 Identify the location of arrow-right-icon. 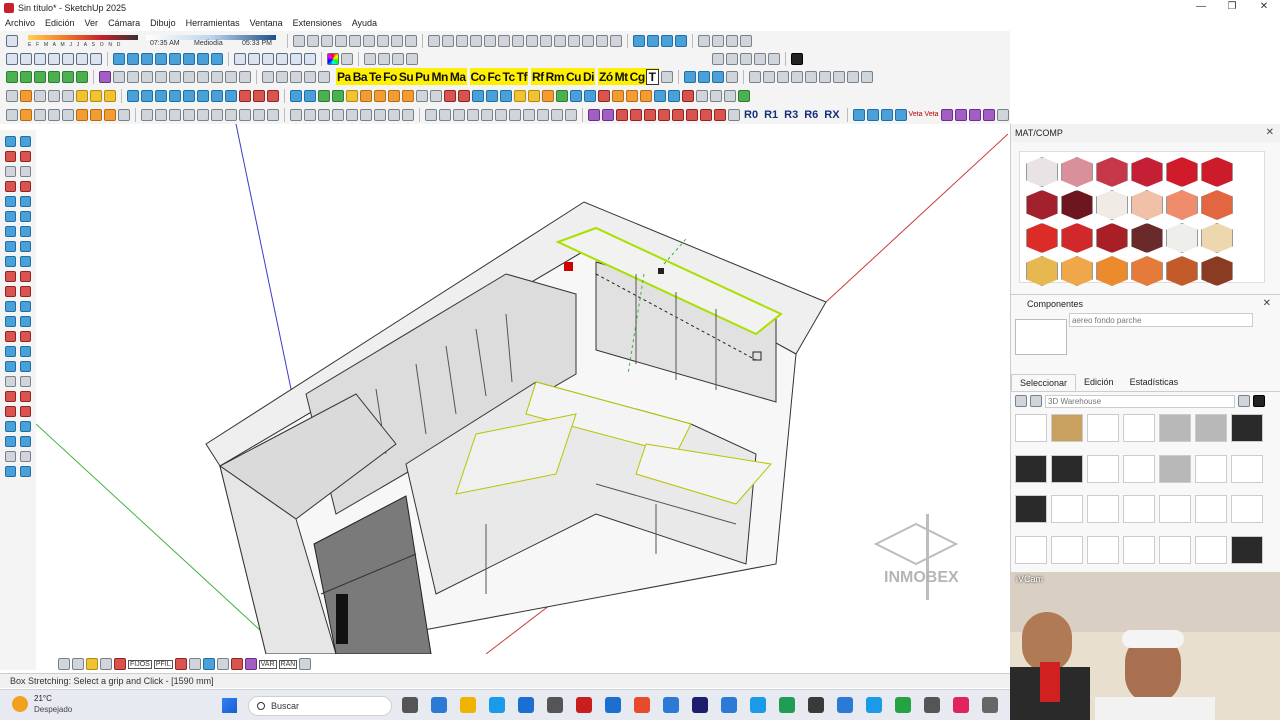
(1259, 401).